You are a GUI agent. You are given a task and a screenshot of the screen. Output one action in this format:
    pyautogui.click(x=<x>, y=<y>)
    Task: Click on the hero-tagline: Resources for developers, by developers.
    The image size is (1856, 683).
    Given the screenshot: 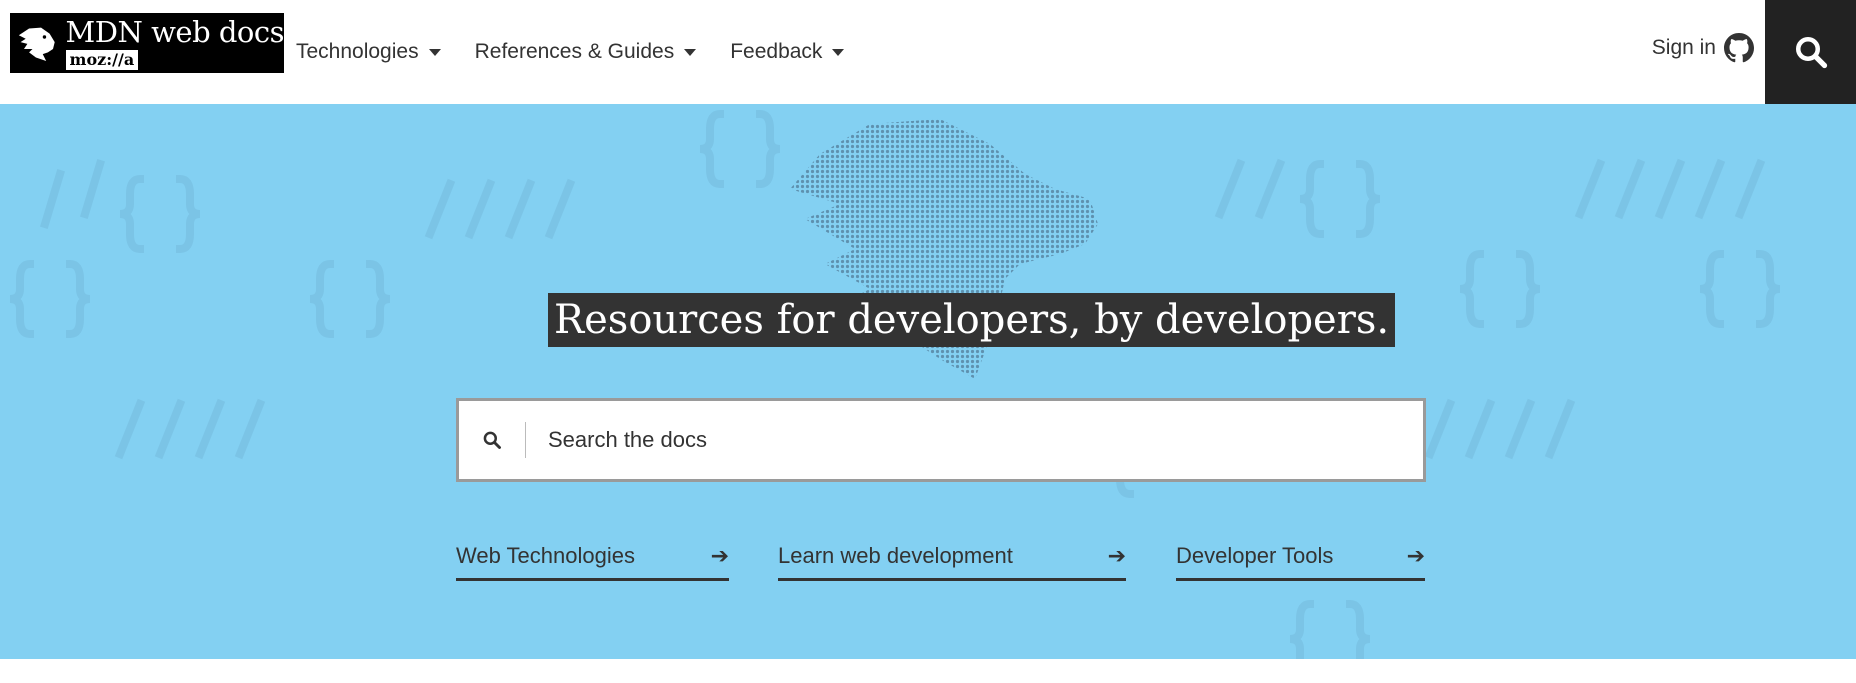 What is the action you would take?
    pyautogui.click(x=972, y=320)
    